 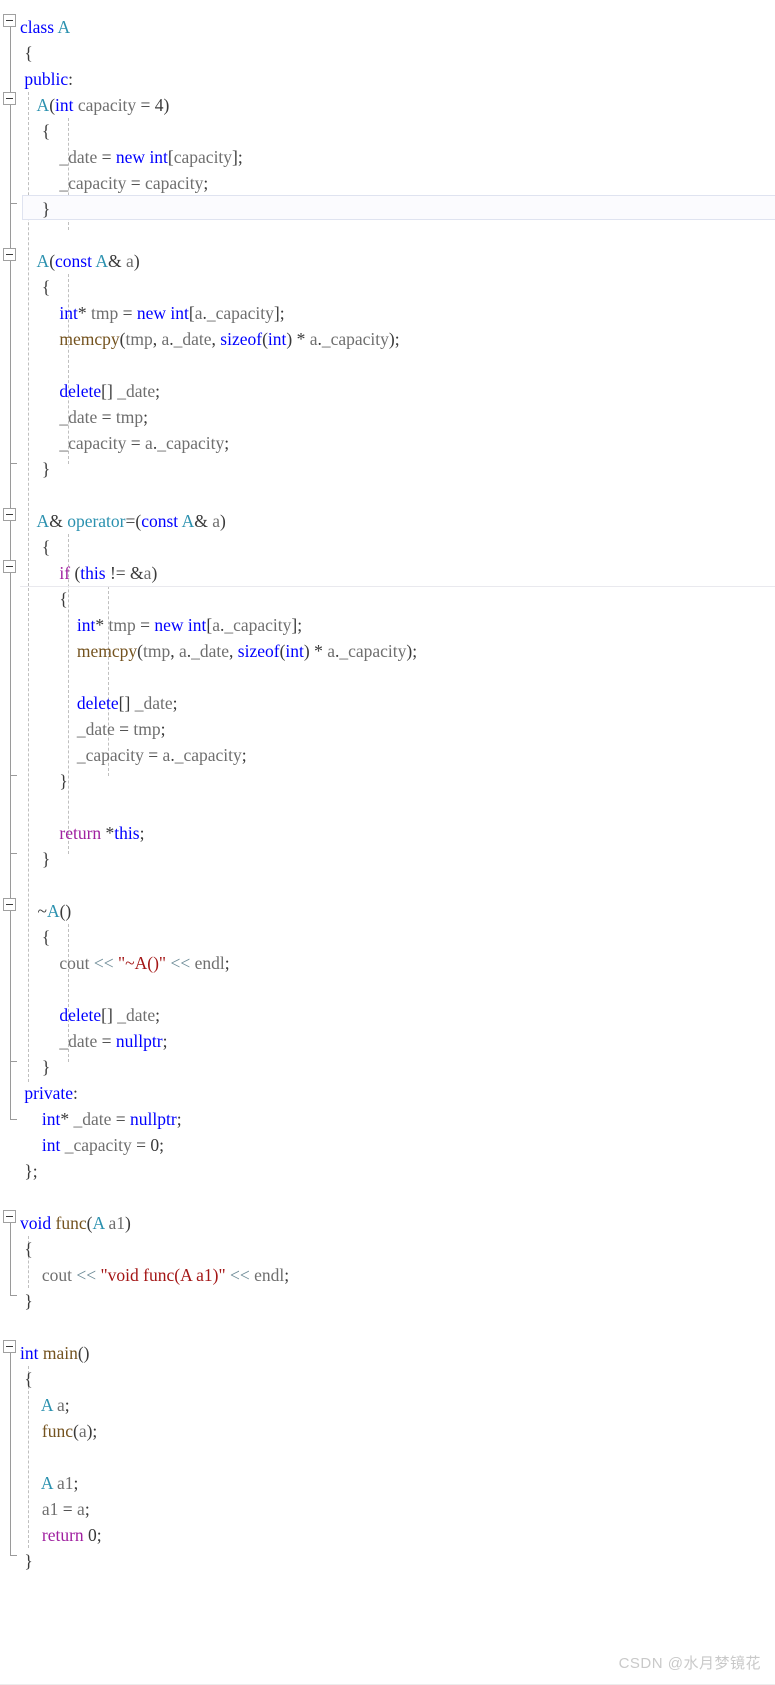 I want to click on code-line: void func(A a1), so click(x=387, y=1223).